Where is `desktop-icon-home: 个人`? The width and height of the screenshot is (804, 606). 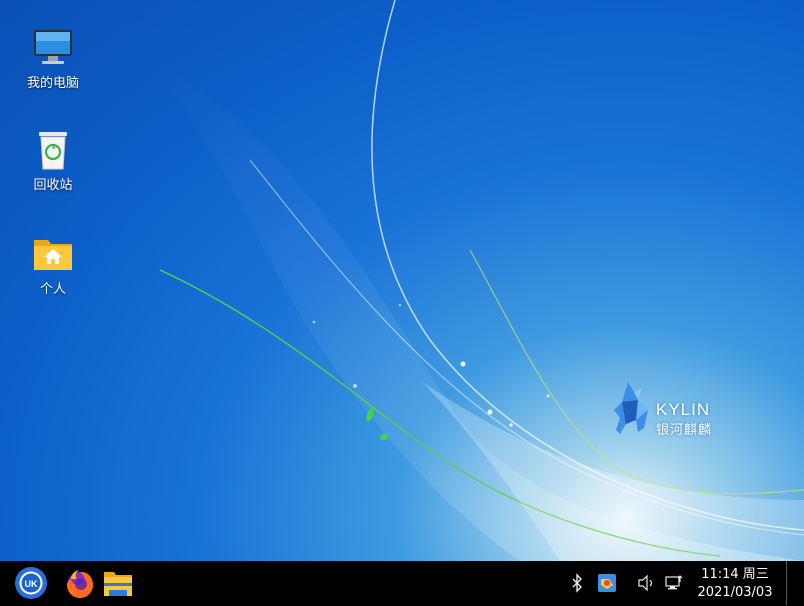 desktop-icon-home: 个人 is located at coordinates (53, 264).